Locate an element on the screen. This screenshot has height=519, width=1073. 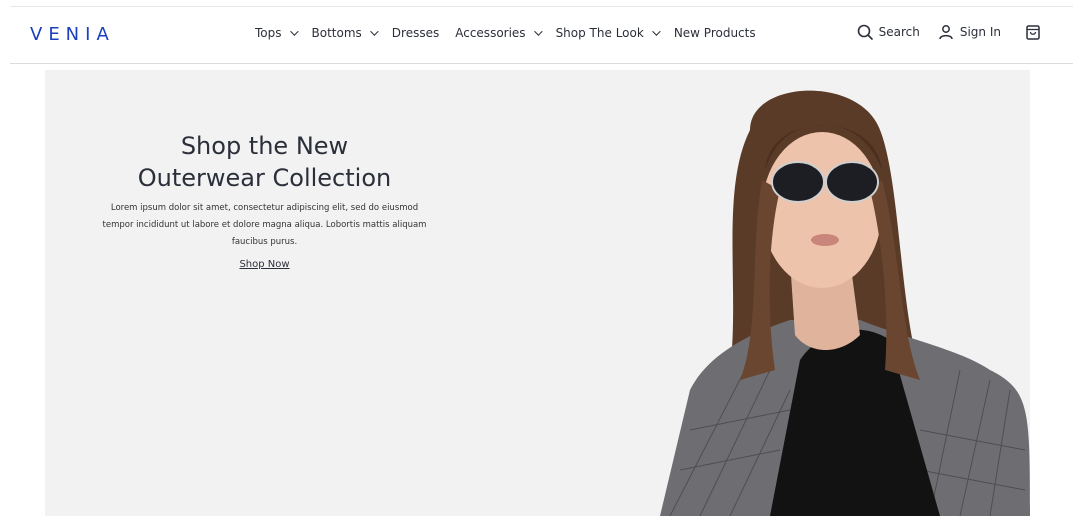
nav-label: Tops is located at coordinates (268, 33).